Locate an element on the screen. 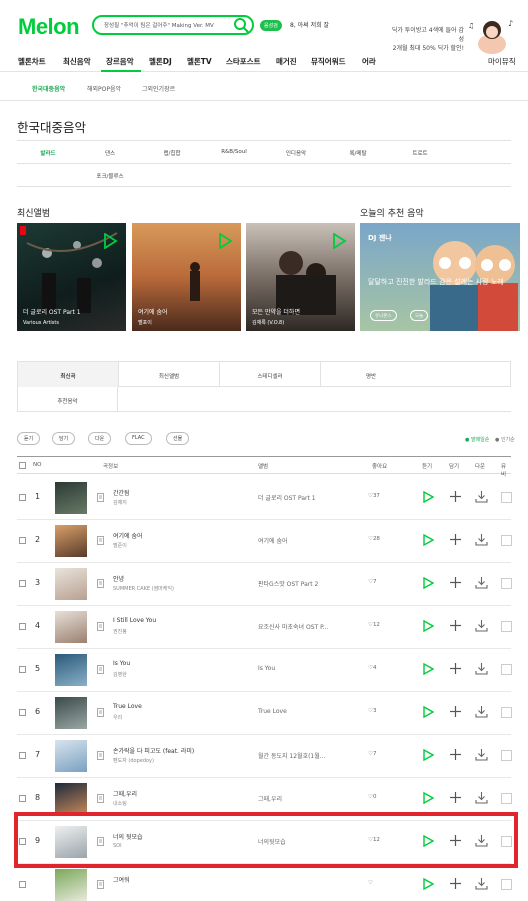  tab-recommend: 추천음악 is located at coordinates (68, 399).